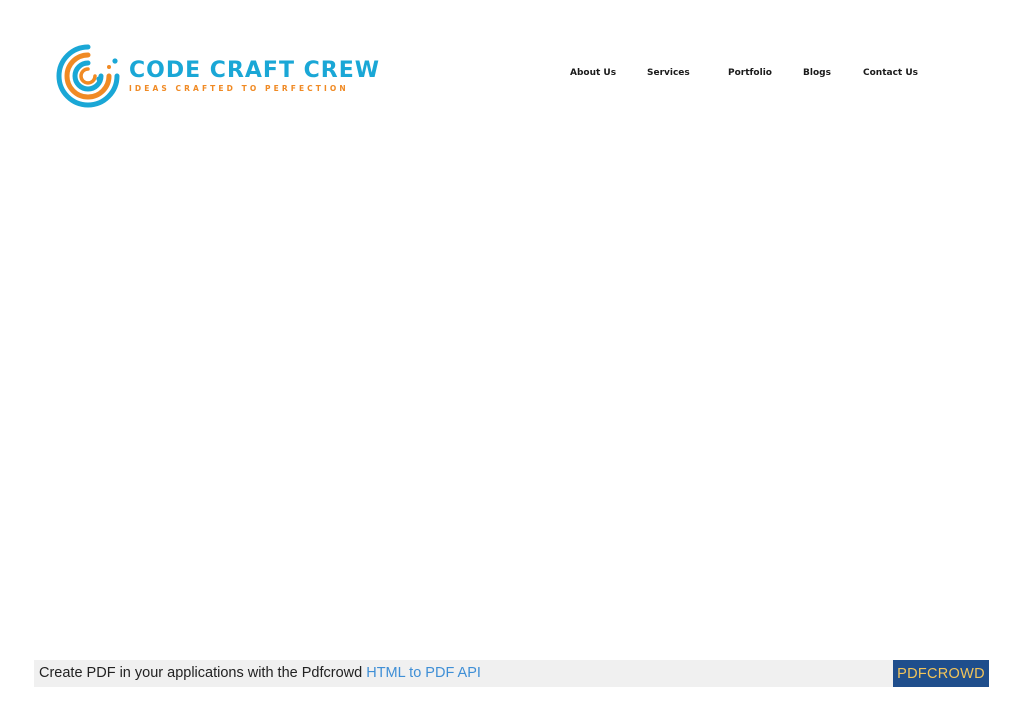  Describe the element at coordinates (254, 70) in the screenshot. I see `brand-name: CODE CRAFT CREW` at that location.